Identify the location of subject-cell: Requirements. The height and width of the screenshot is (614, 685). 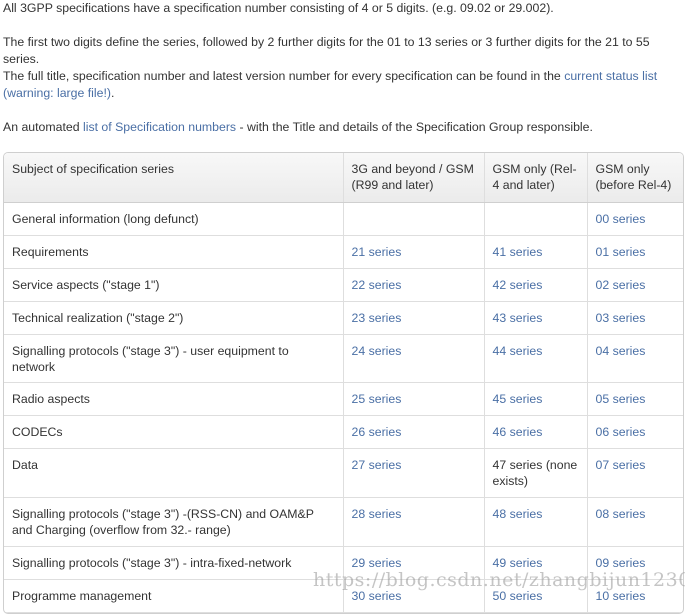
(174, 252).